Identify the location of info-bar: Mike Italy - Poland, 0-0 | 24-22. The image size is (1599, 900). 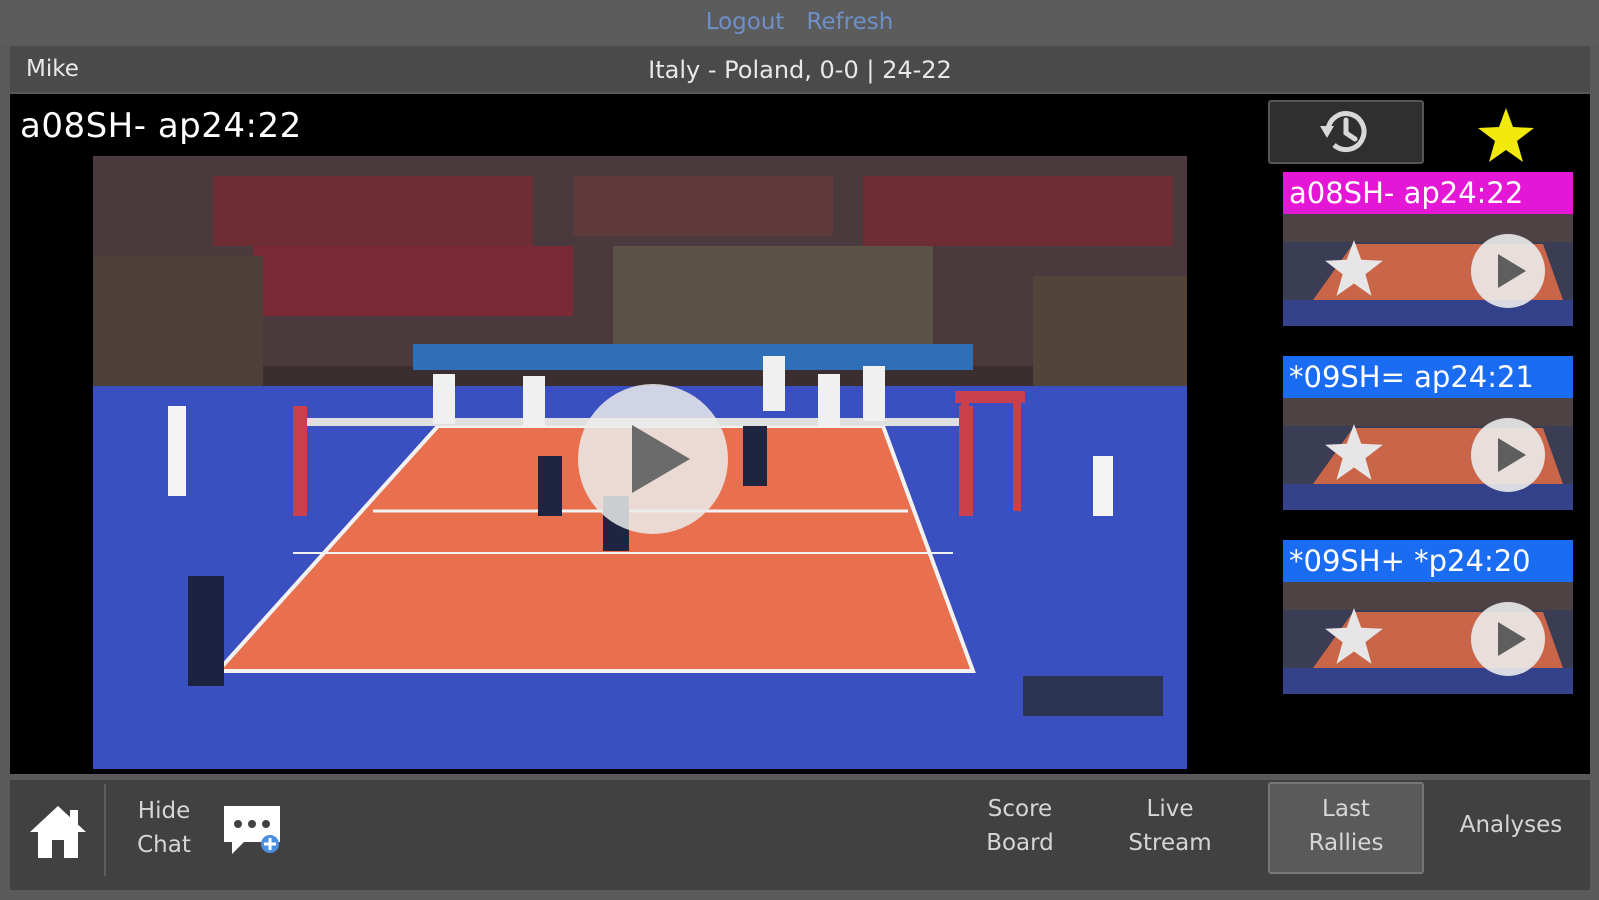
(800, 69).